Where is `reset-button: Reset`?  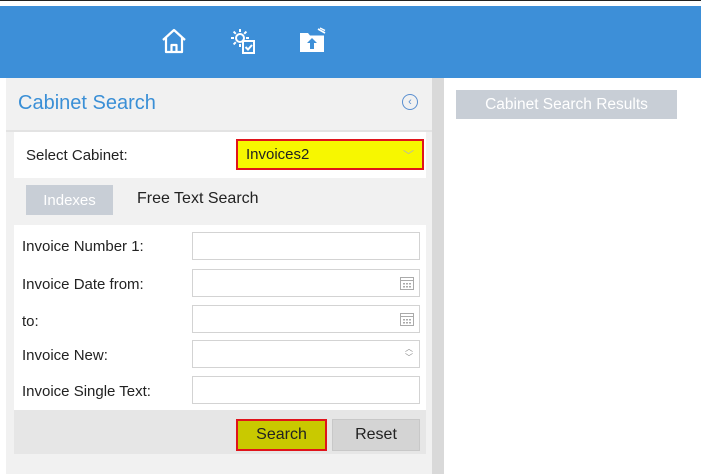
reset-button: Reset is located at coordinates (376, 435).